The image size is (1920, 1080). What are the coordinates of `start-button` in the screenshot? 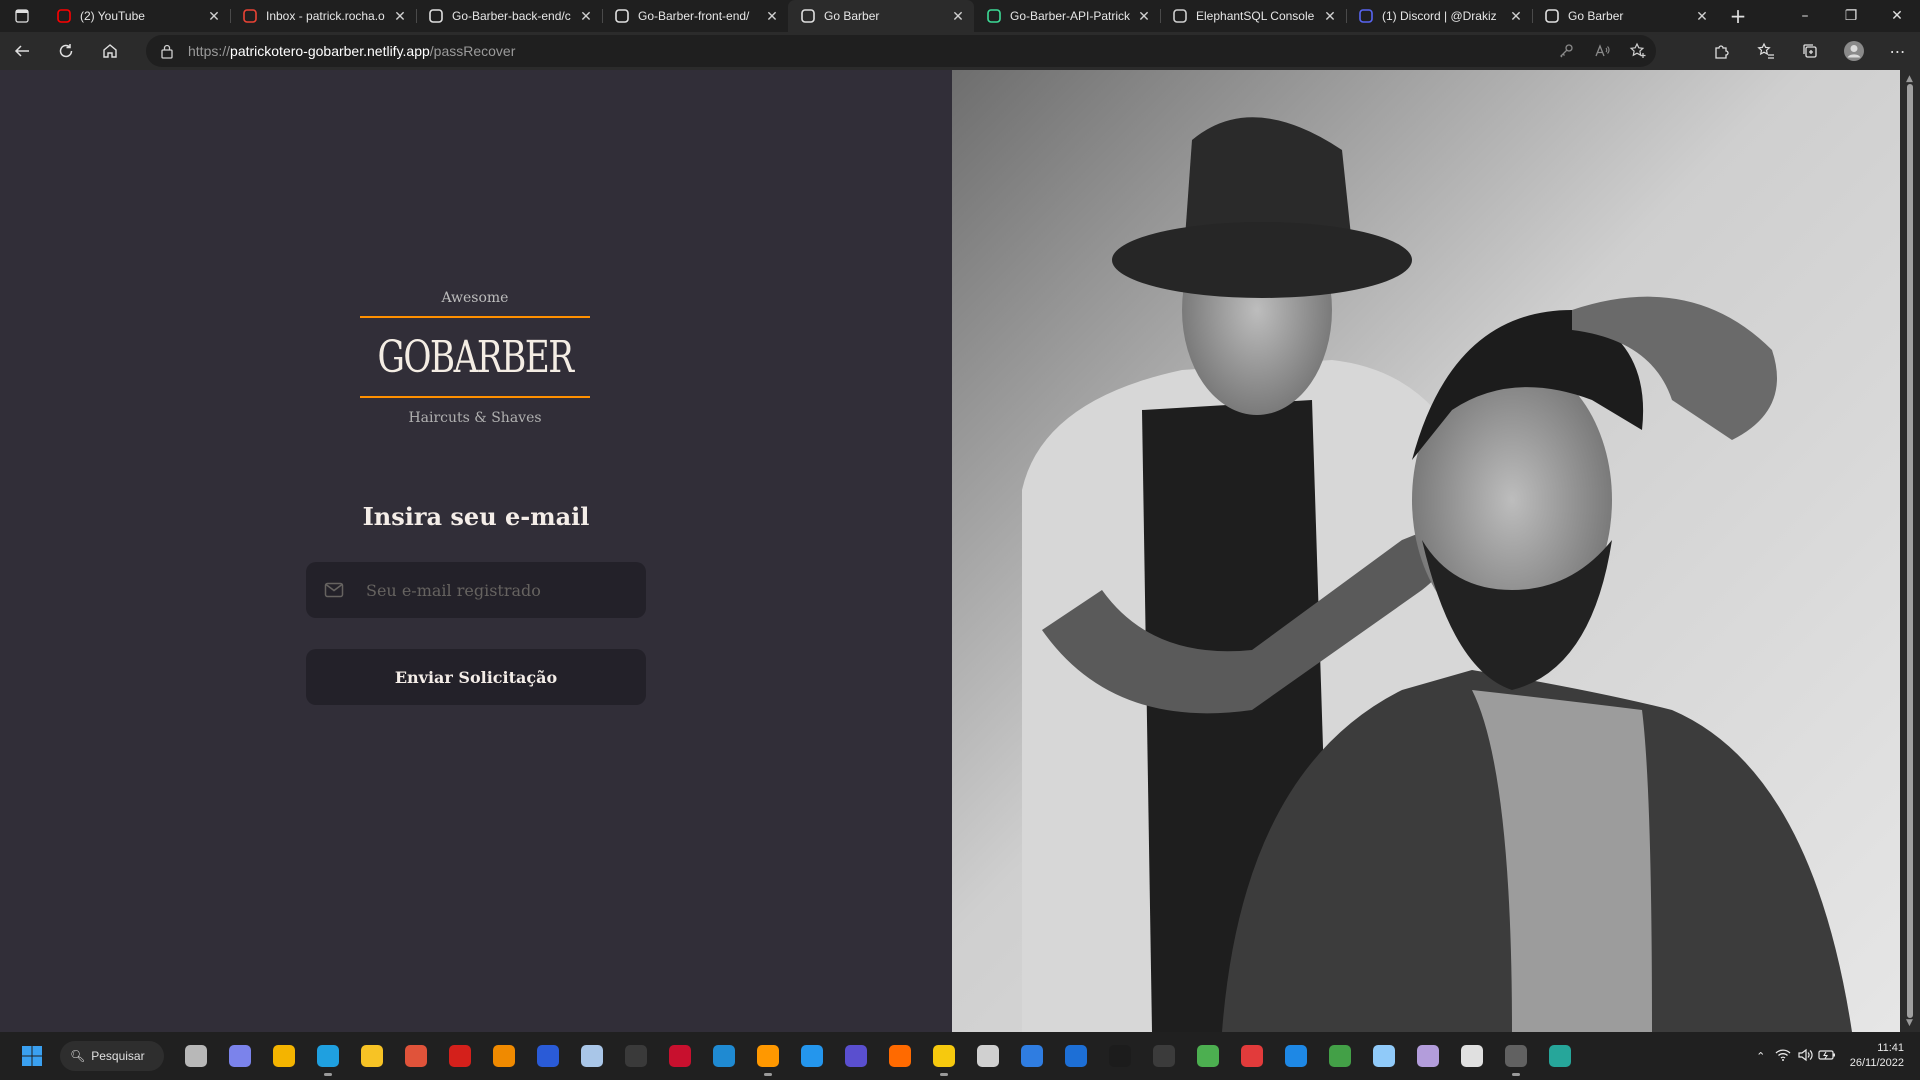 It's located at (32, 1056).